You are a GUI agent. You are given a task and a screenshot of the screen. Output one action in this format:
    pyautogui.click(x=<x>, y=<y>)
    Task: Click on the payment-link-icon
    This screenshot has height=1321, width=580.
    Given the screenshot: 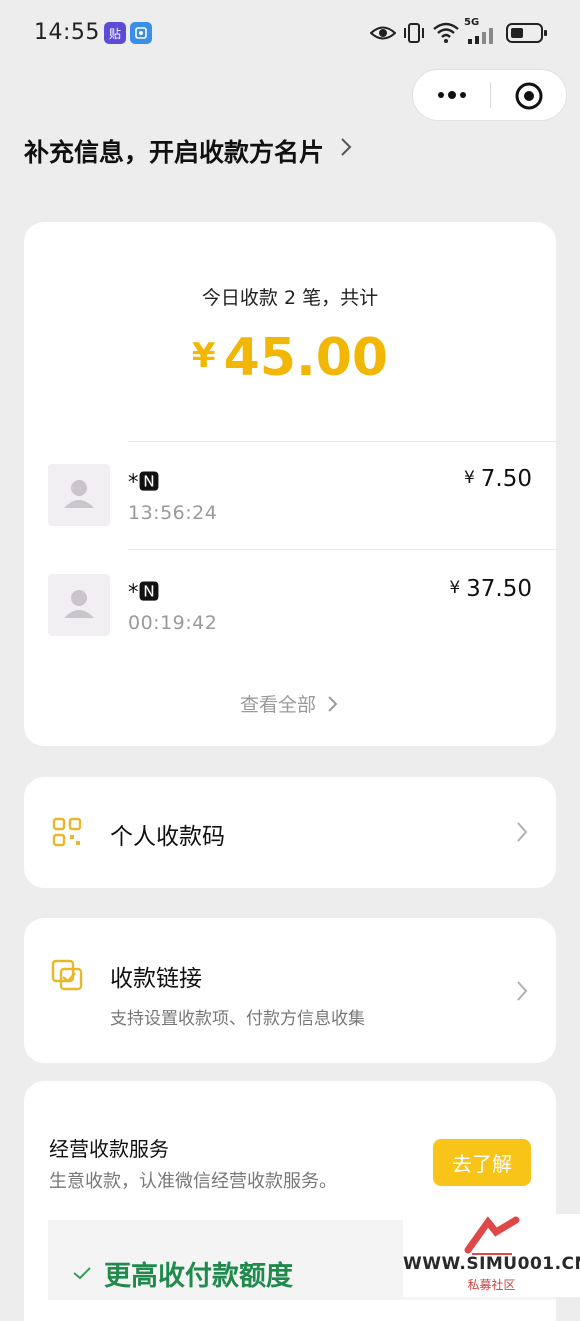 What is the action you would take?
    pyautogui.click(x=67, y=977)
    